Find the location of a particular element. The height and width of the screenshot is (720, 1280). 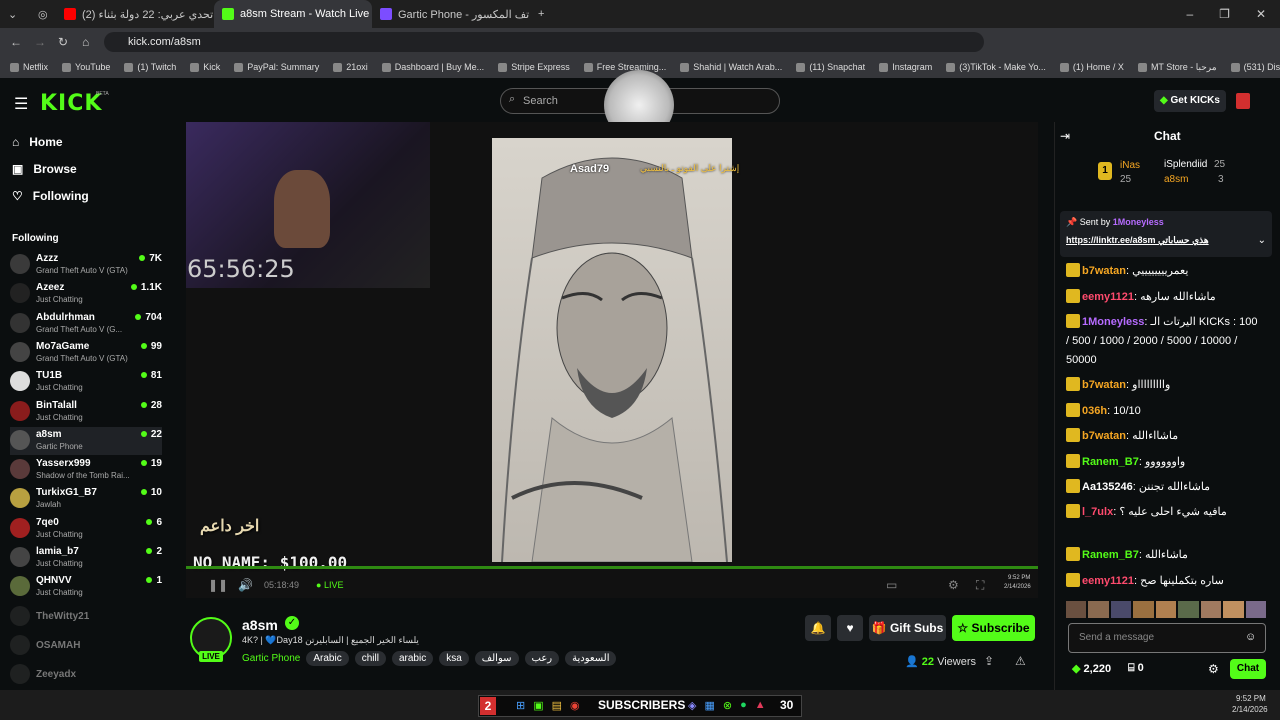

app-icon: ▲ is located at coordinates (760, 705).